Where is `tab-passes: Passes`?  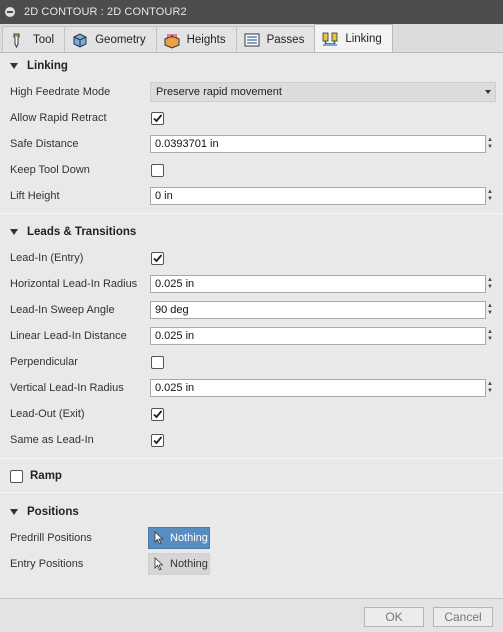 tab-passes: Passes is located at coordinates (275, 39).